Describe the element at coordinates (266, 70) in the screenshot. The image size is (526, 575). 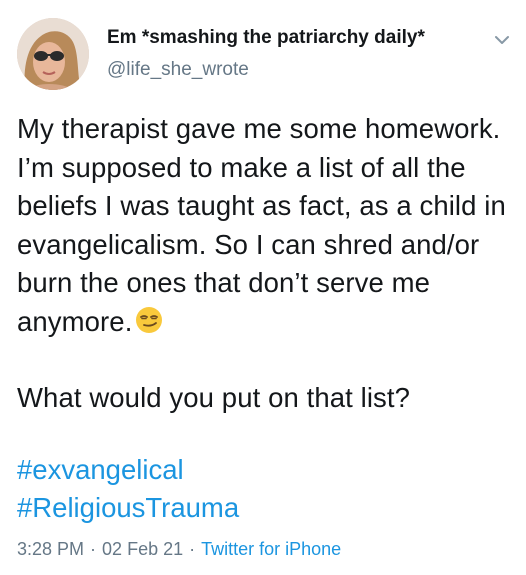
I see `user-handle: @life_she_wrote` at that location.